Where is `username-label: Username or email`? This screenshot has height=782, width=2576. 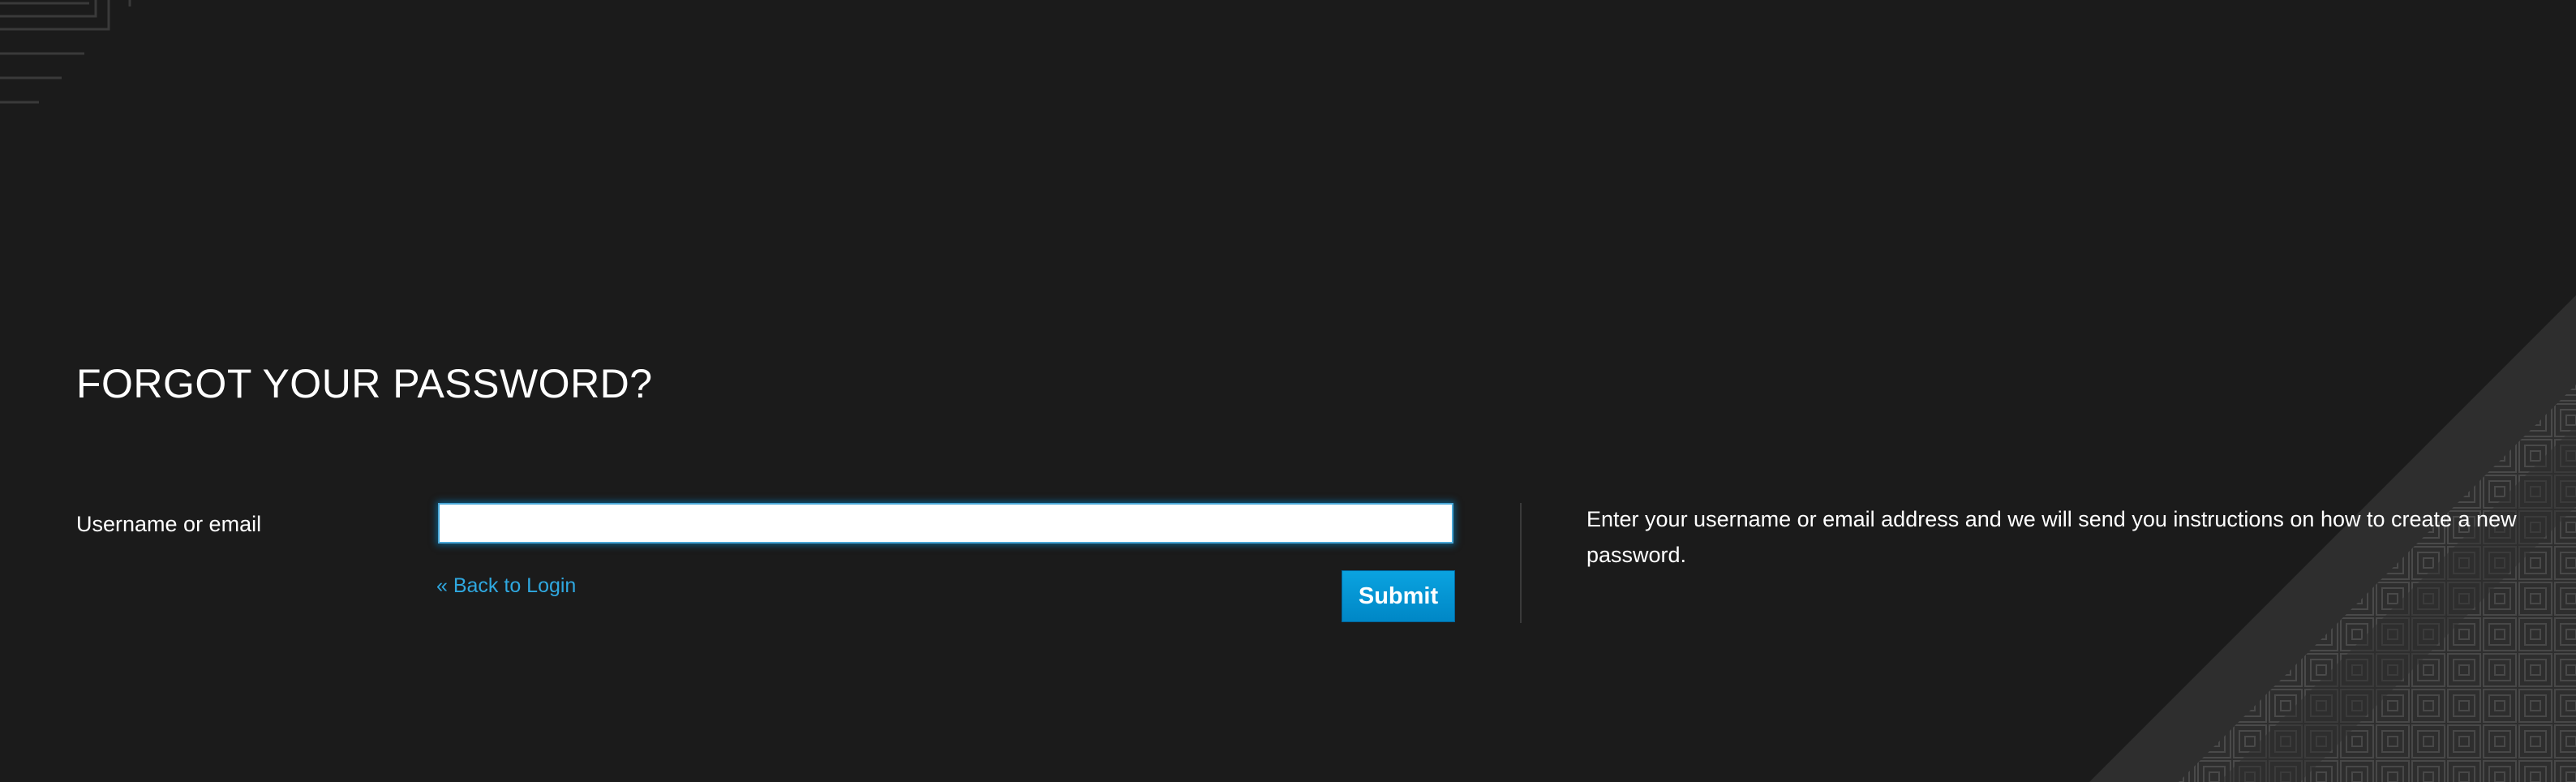 username-label: Username or email is located at coordinates (169, 524).